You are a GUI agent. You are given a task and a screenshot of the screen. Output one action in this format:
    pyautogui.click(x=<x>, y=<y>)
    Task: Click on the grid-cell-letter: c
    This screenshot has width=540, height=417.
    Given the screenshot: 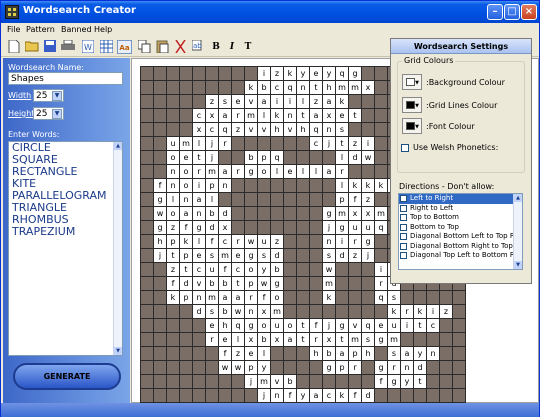 What is the action you would take?
    pyautogui.click(x=225, y=241)
    